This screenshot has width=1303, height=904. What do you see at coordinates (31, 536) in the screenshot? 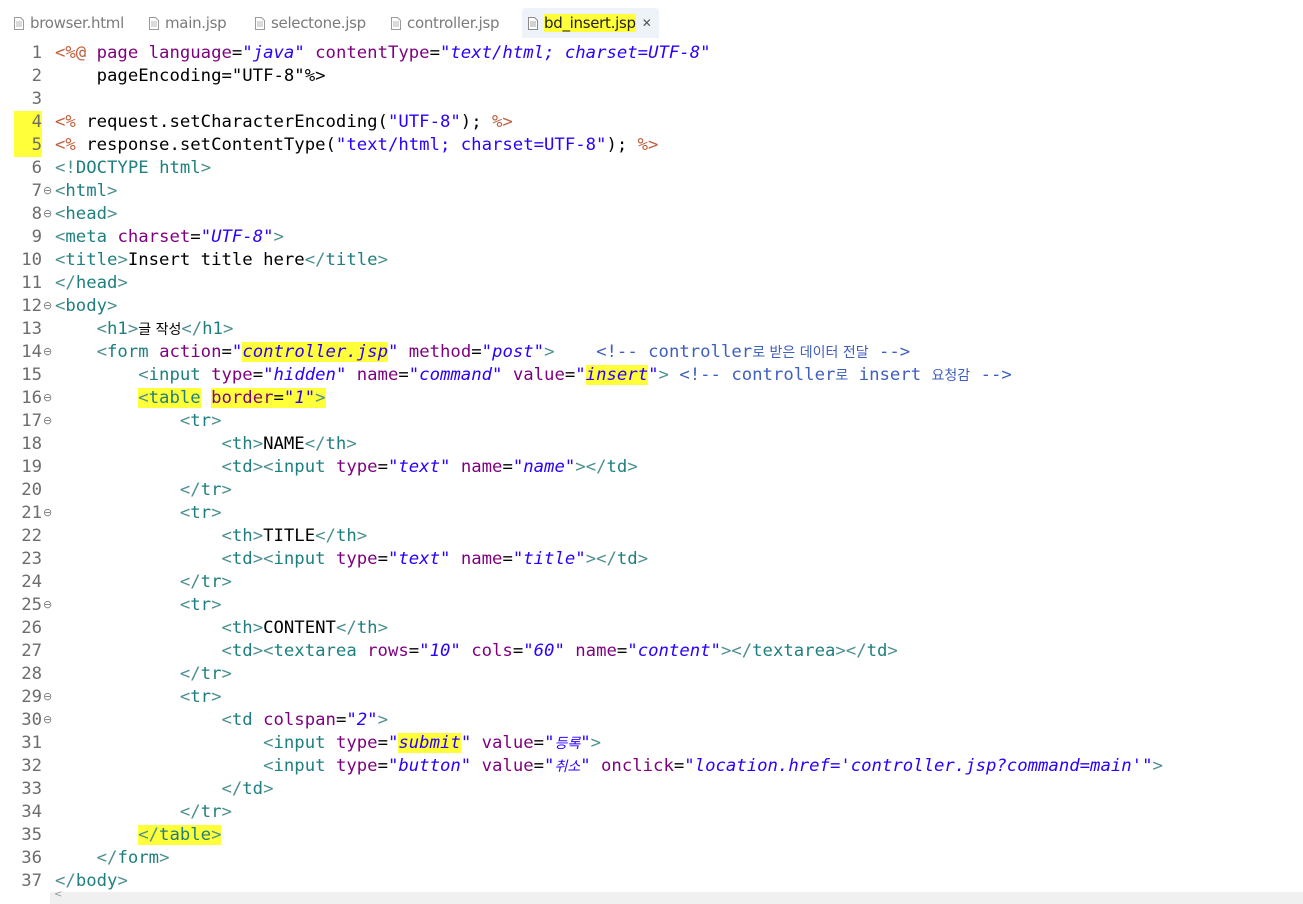
I see `line-number: 22` at bounding box center [31, 536].